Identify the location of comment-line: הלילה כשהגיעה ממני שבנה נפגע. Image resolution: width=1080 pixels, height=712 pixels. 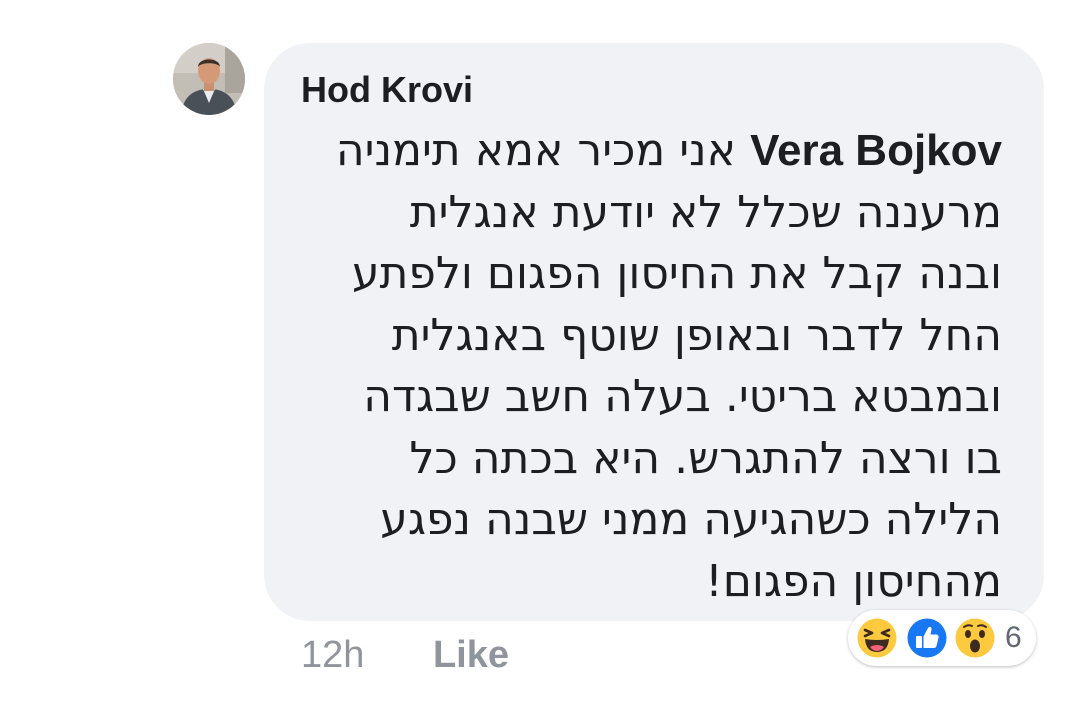
(691, 519).